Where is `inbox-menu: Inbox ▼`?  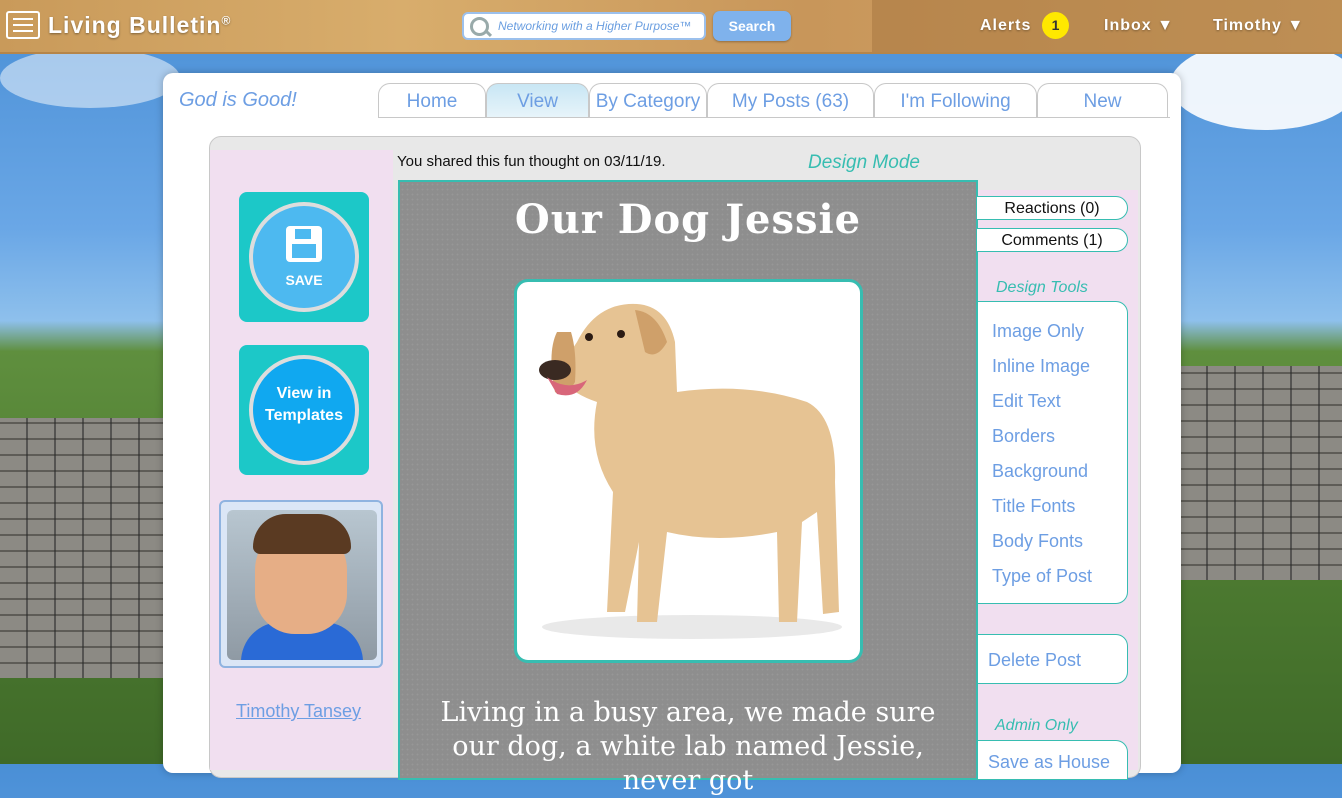
inbox-menu: Inbox ▼ is located at coordinates (1139, 26).